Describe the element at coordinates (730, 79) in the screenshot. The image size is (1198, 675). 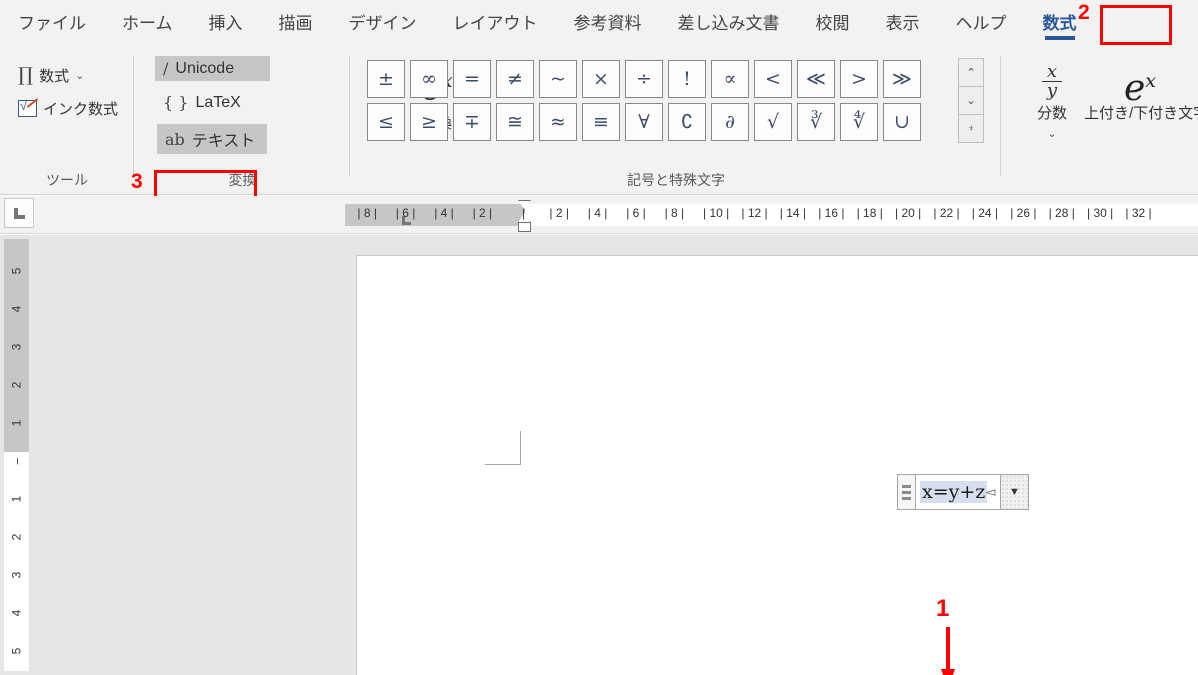
I see `symbol-cell: ∝` at that location.